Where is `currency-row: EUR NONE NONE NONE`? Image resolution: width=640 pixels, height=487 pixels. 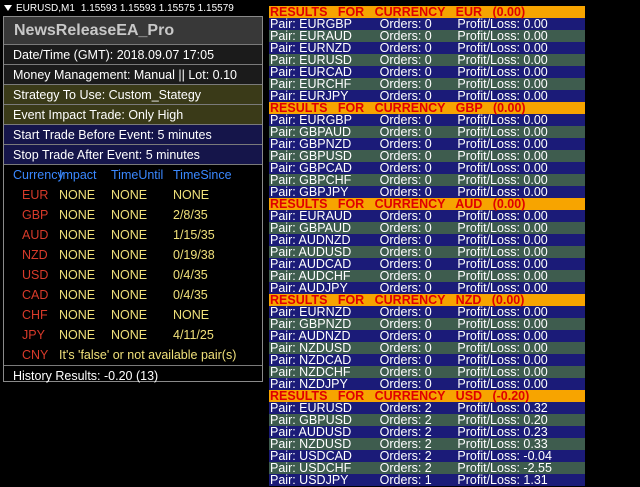 currency-row: EUR NONE NONE NONE is located at coordinates (133, 195).